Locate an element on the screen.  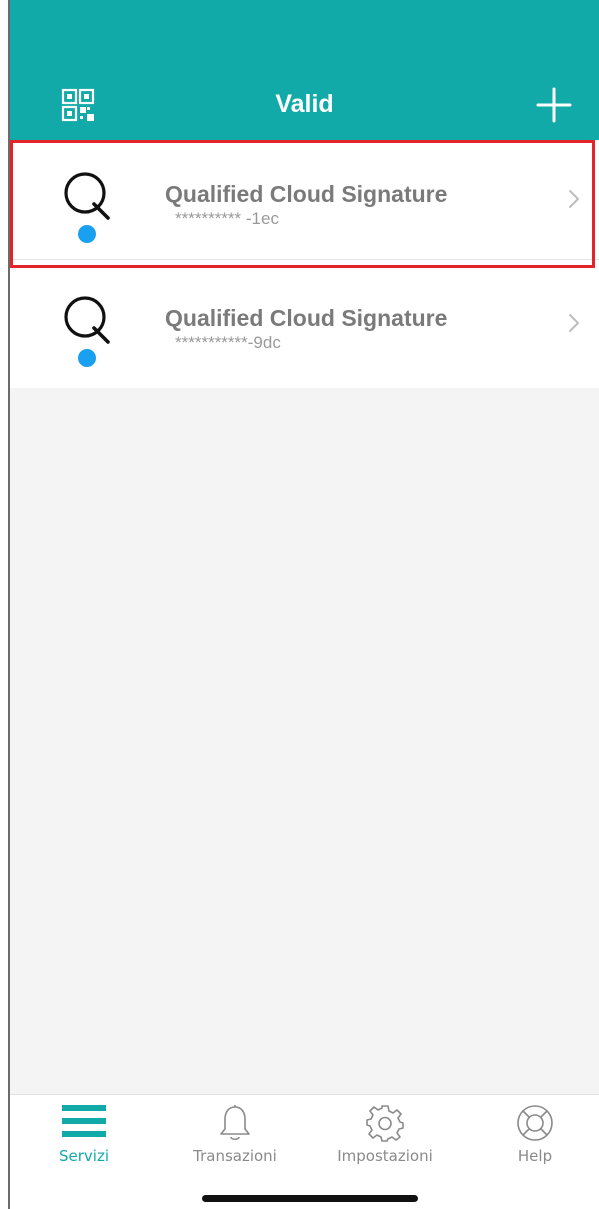
tab-label: Impostazioni is located at coordinates (385, 1156).